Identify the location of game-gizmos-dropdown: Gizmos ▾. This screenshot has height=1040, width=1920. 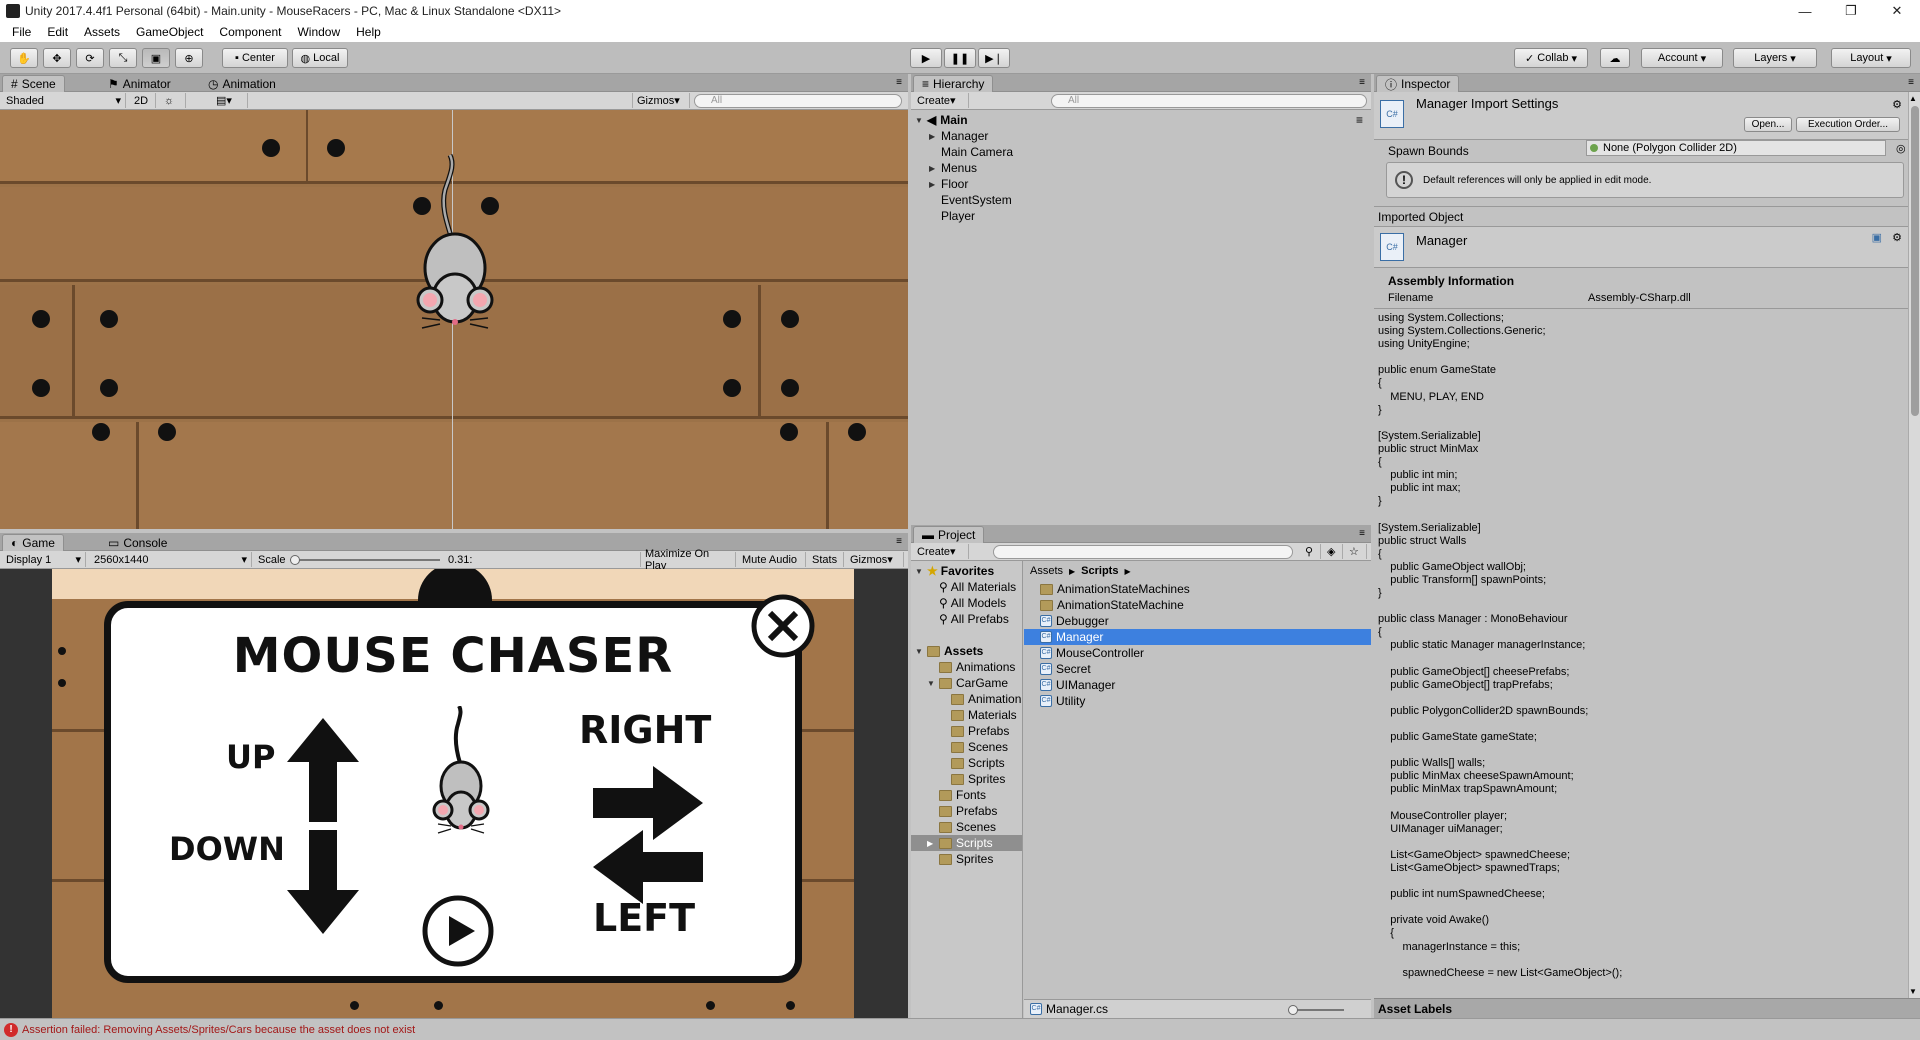
(875, 559).